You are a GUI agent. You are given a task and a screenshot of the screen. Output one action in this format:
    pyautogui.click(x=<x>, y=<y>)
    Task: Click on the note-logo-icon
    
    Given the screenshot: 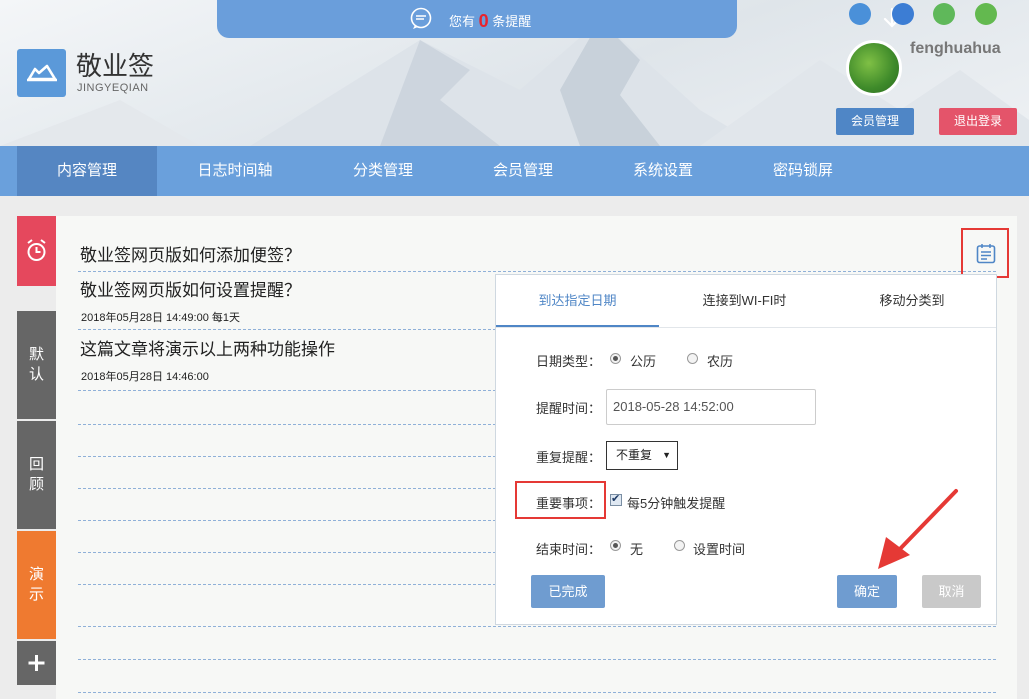 What is the action you would take?
    pyautogui.click(x=42, y=73)
    